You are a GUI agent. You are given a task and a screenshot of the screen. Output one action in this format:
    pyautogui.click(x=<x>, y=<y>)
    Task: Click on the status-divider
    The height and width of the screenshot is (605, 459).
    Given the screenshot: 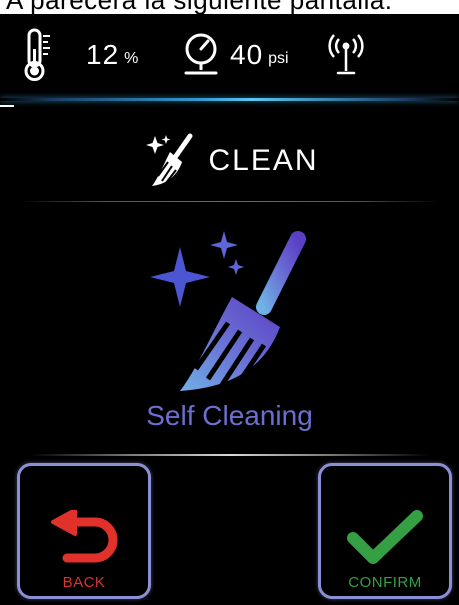 What is the action you would take?
    pyautogui.click(x=229, y=99)
    